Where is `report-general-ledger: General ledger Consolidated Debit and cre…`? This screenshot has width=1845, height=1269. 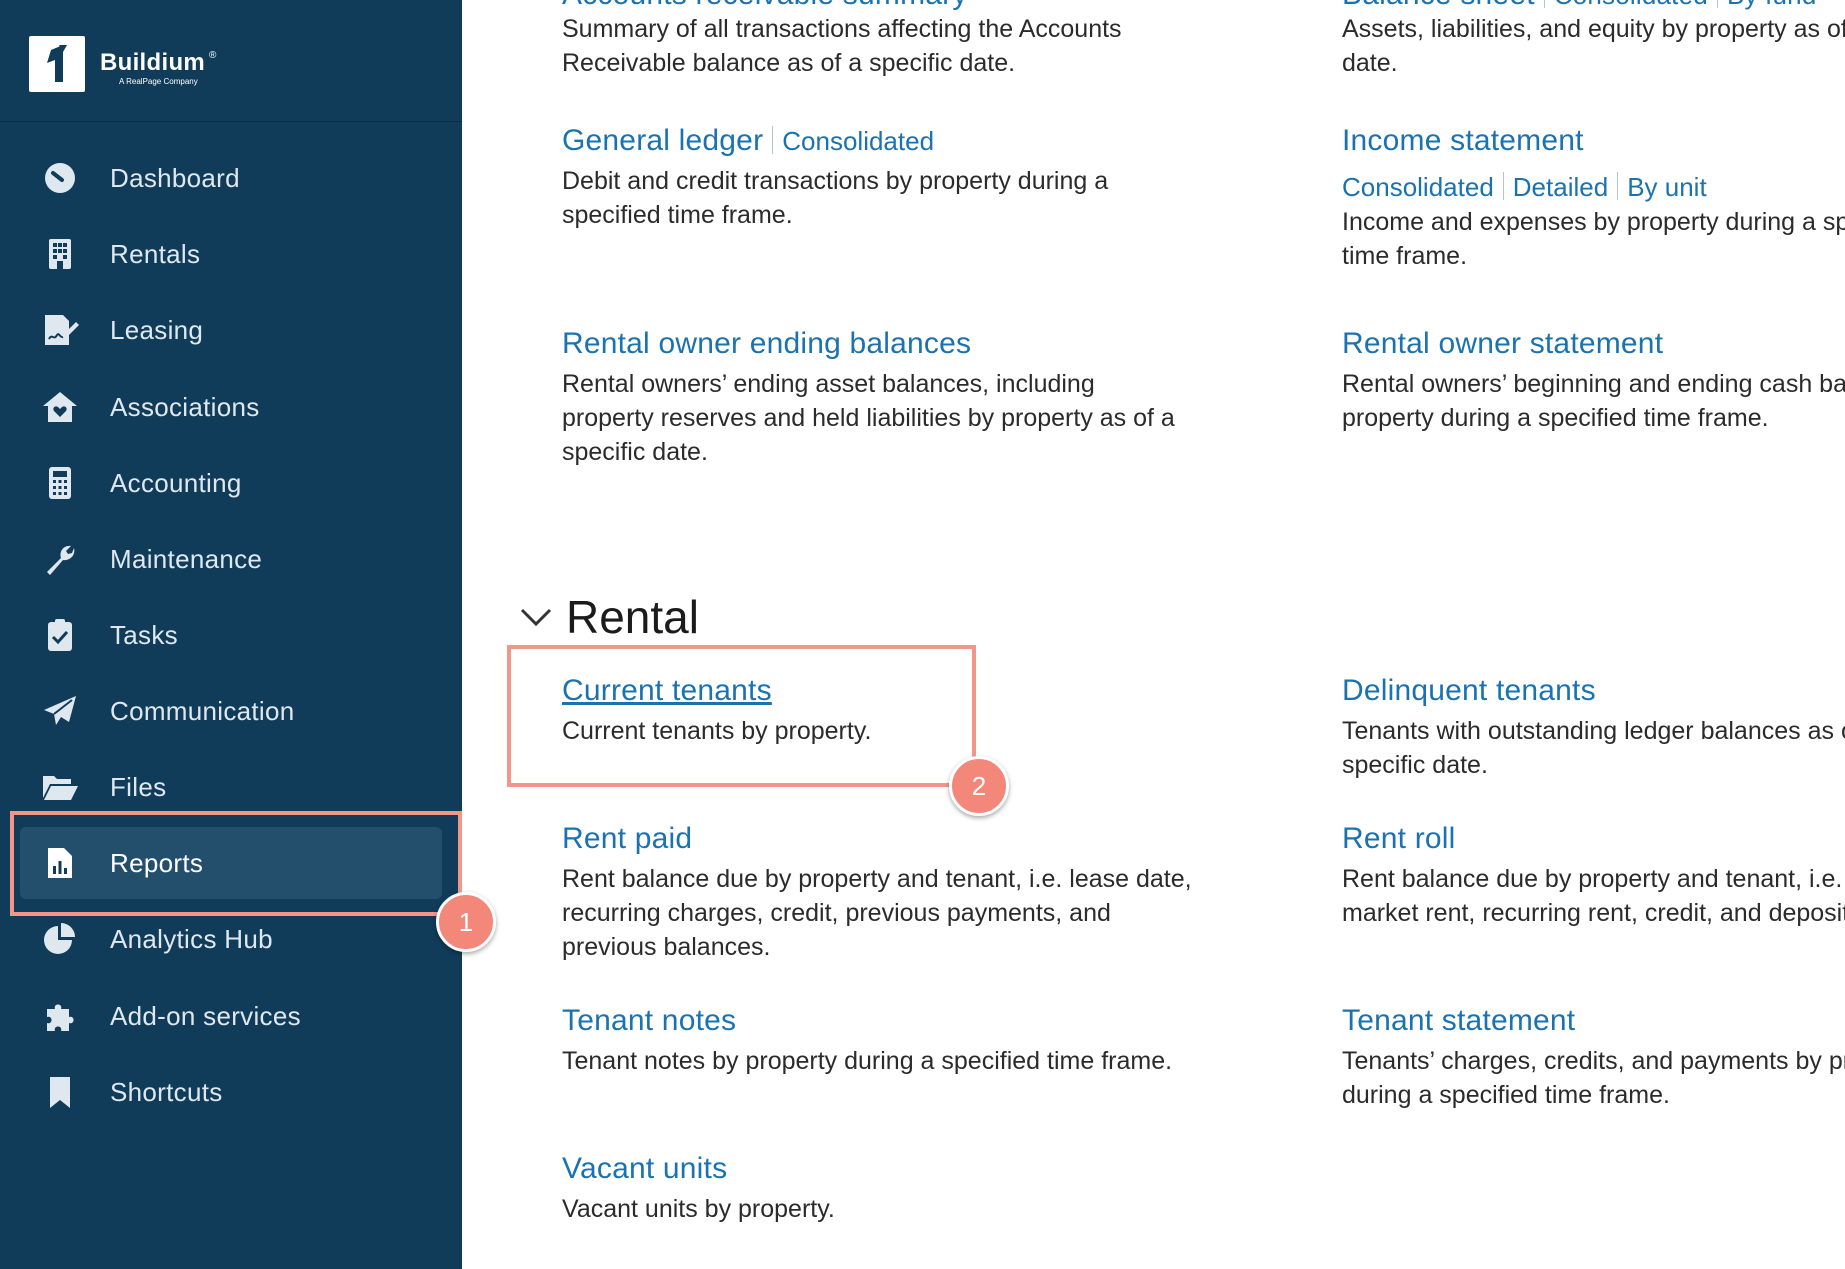
report-general-ledger: General ledger Consolidated Debit and cre… is located at coordinates (835, 178).